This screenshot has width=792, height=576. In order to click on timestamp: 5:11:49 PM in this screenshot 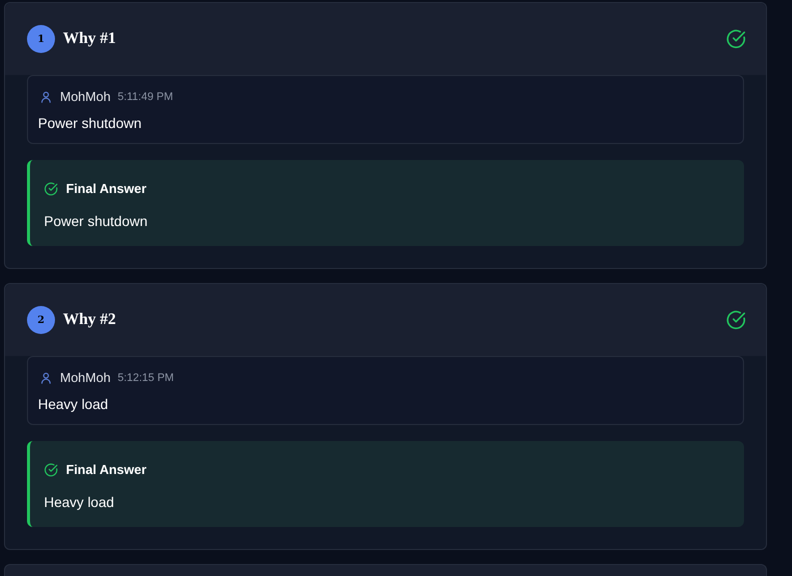, I will do `click(146, 97)`.